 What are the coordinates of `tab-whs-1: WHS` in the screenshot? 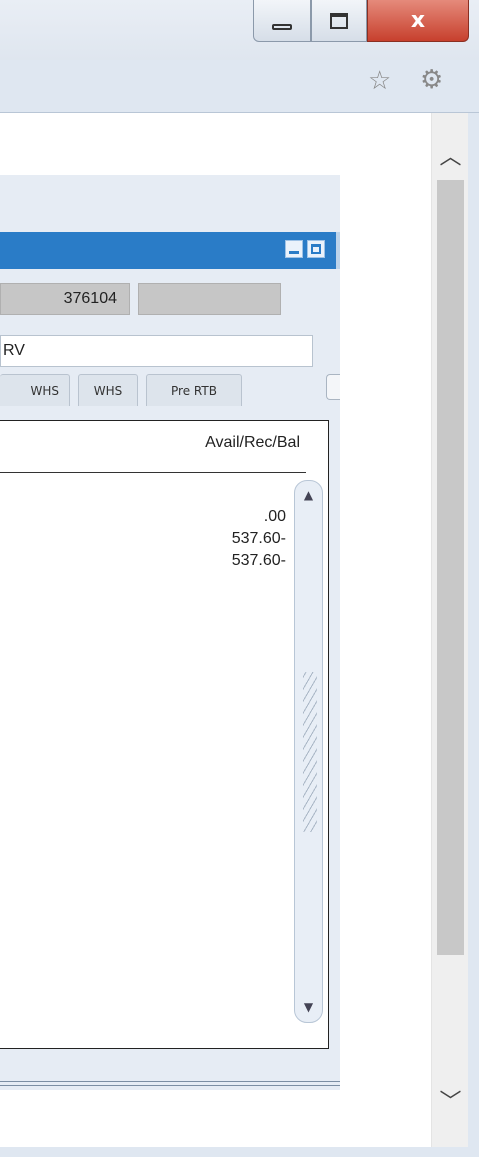 It's located at (35, 390).